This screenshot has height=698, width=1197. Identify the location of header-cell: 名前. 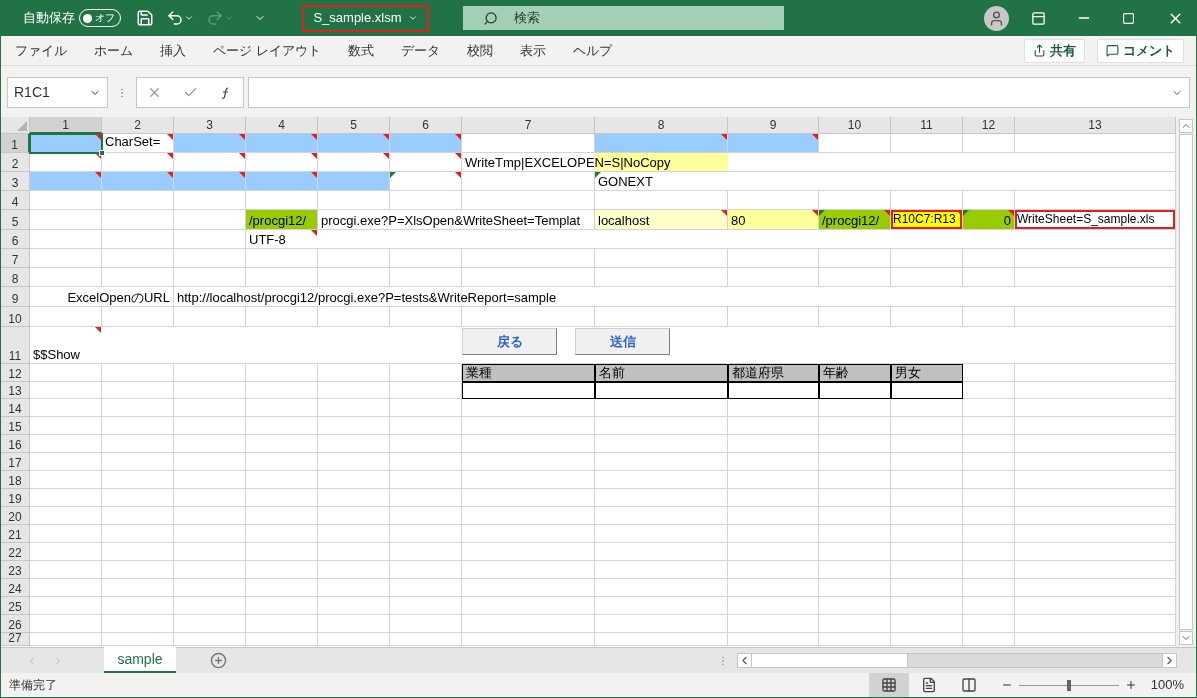
(661, 373).